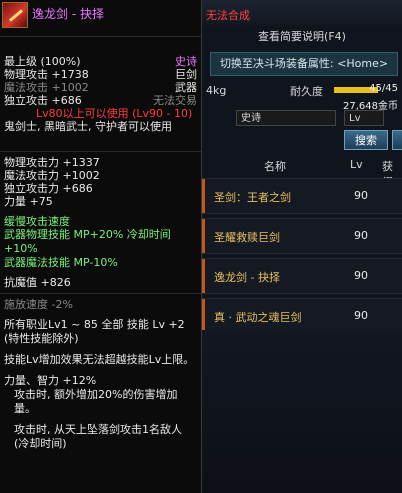 Image resolution: width=402 pixels, height=493 pixels. Describe the element at coordinates (366, 140) in the screenshot. I see `search-button: 搜索` at that location.